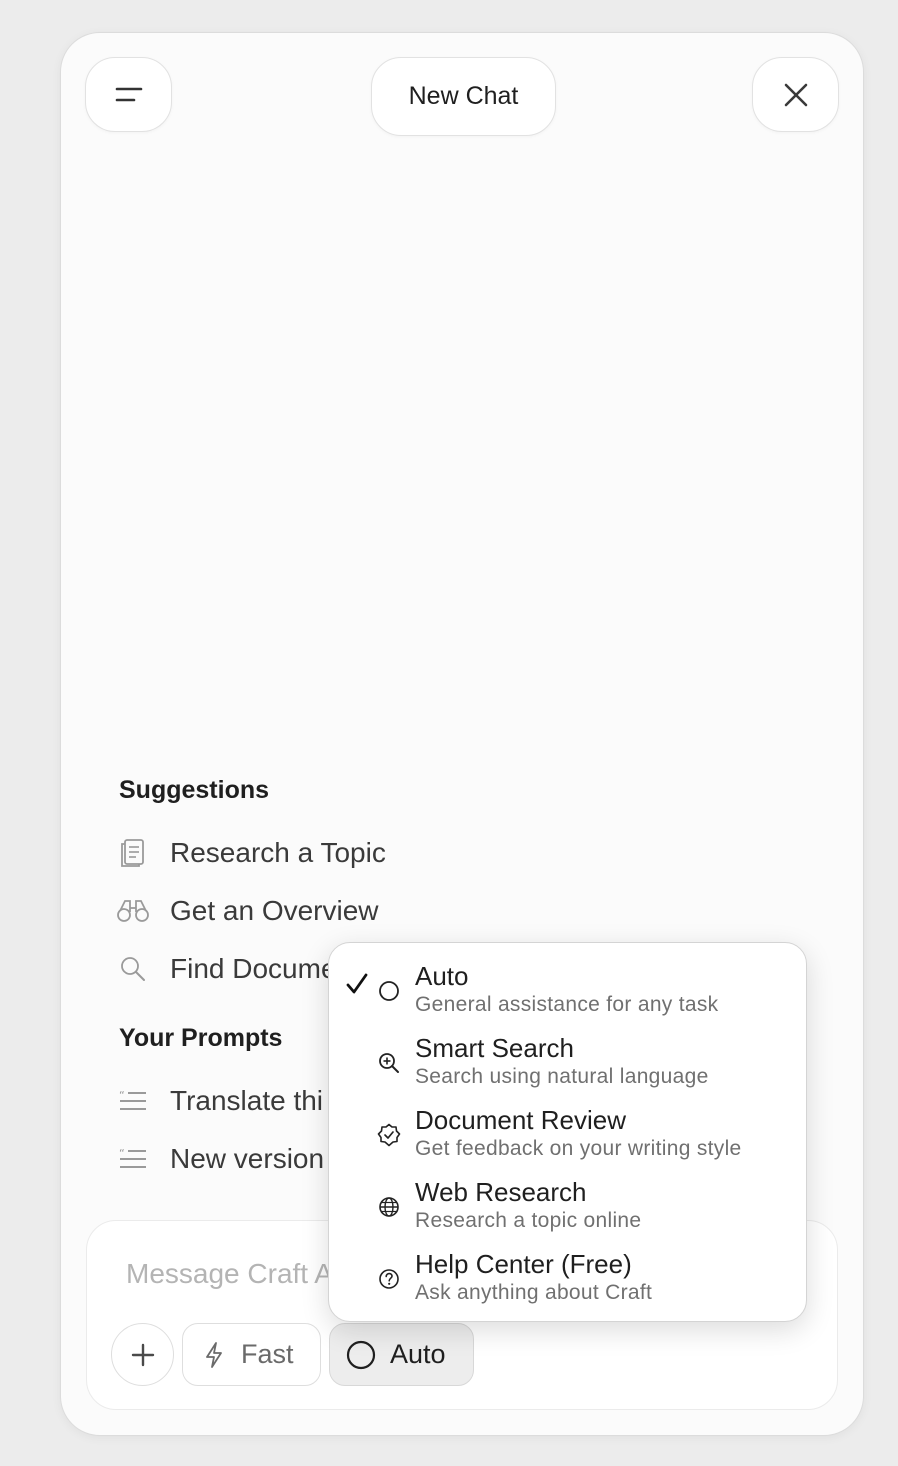  I want to click on prompt-label: Translate thi, so click(247, 1100).